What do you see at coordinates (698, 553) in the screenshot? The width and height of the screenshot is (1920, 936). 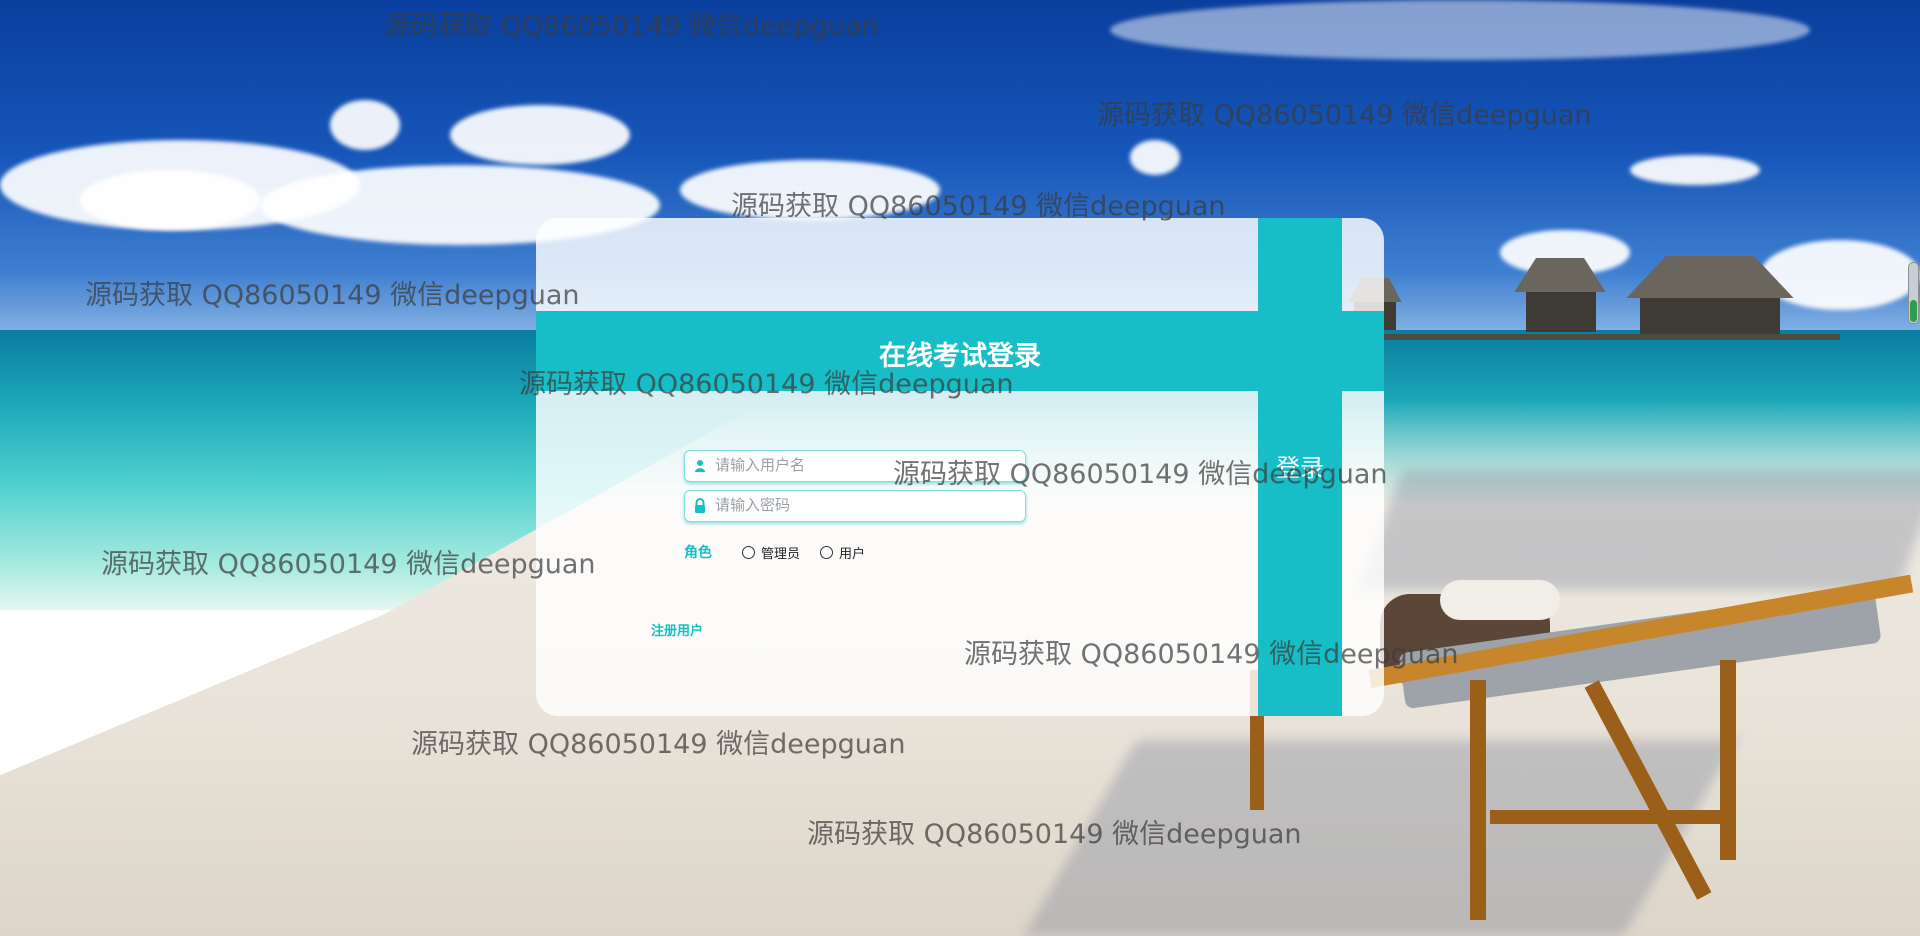 I see `role-label: 角色` at bounding box center [698, 553].